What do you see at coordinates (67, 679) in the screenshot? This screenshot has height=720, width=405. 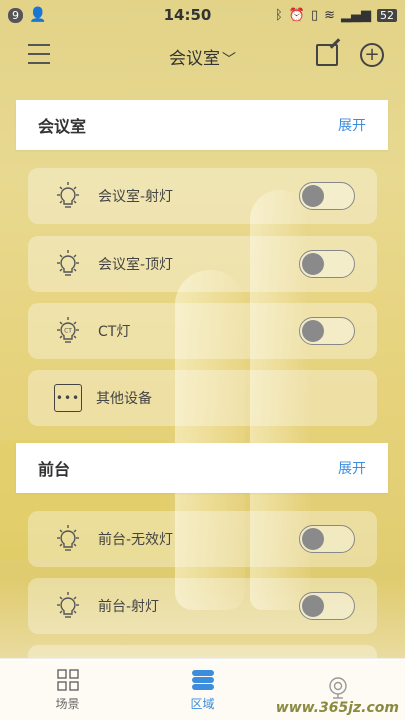 I see `grid-icon` at bounding box center [67, 679].